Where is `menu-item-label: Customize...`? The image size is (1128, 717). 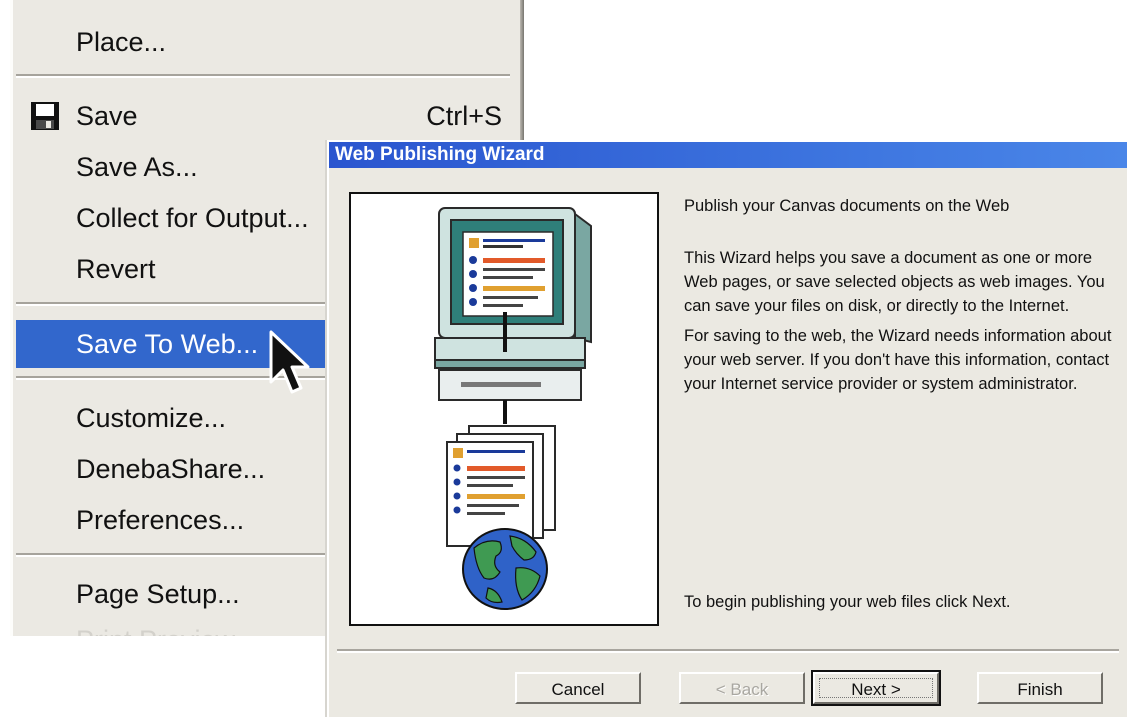
menu-item-label: Customize... is located at coordinates (151, 418).